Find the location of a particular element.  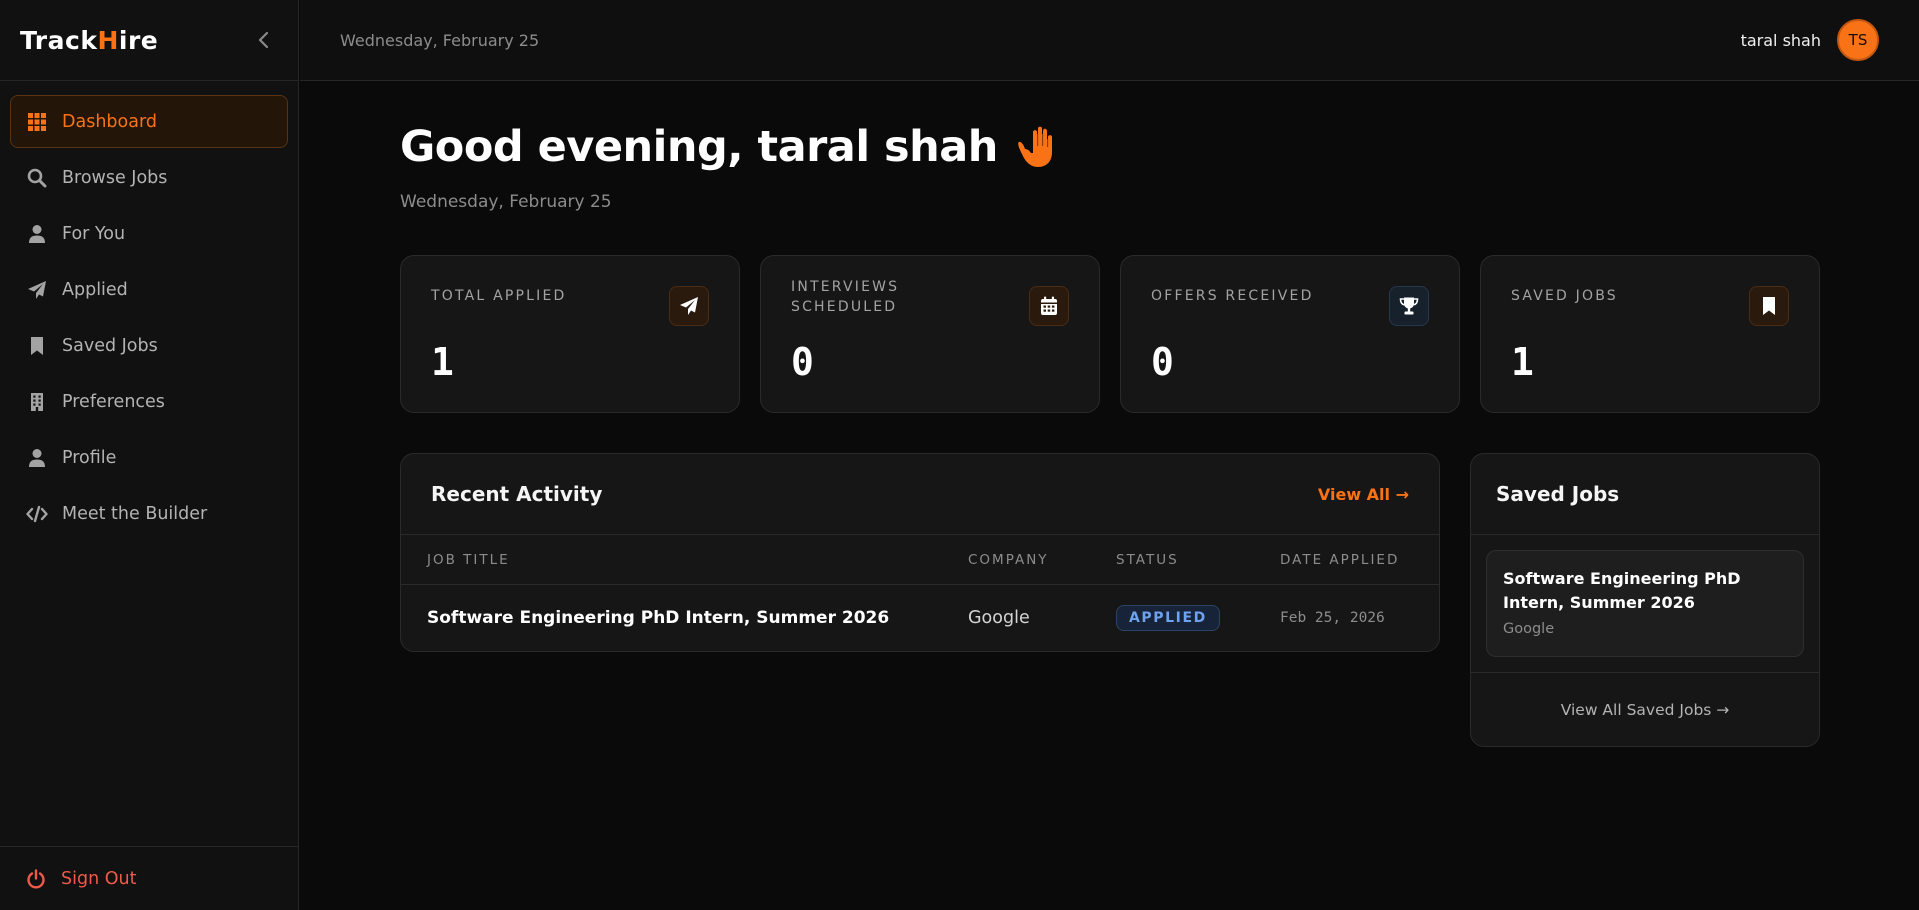

power-icon is located at coordinates (36, 879).